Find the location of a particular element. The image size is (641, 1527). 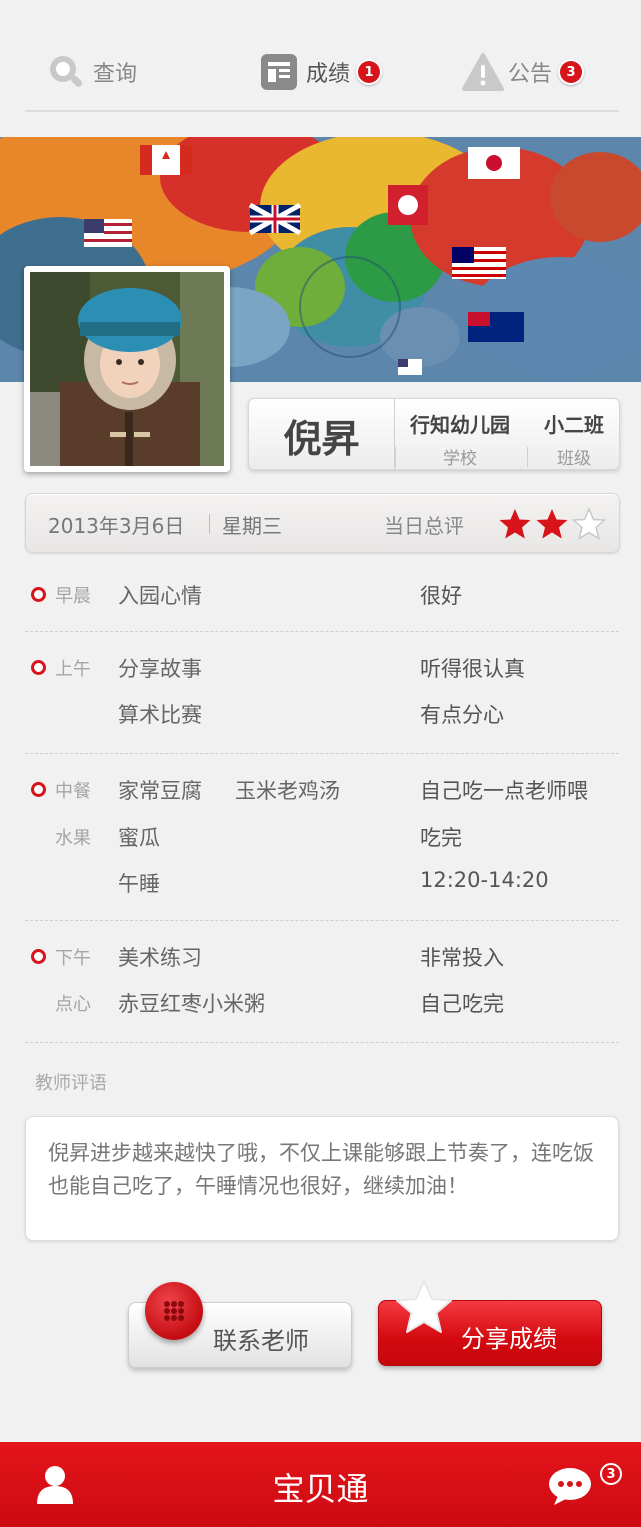

schedule-row: 下午 美术练习 非常投入 is located at coordinates (322, 957).